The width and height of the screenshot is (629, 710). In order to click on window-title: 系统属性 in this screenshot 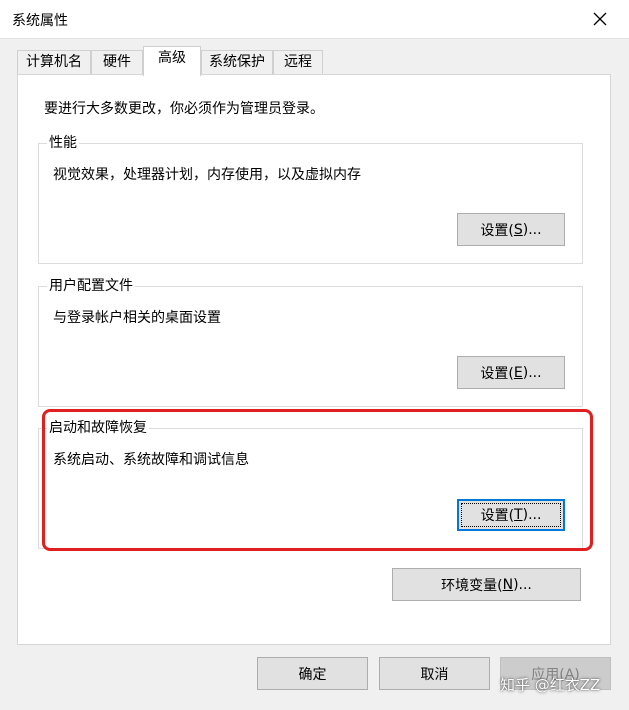, I will do `click(40, 21)`.